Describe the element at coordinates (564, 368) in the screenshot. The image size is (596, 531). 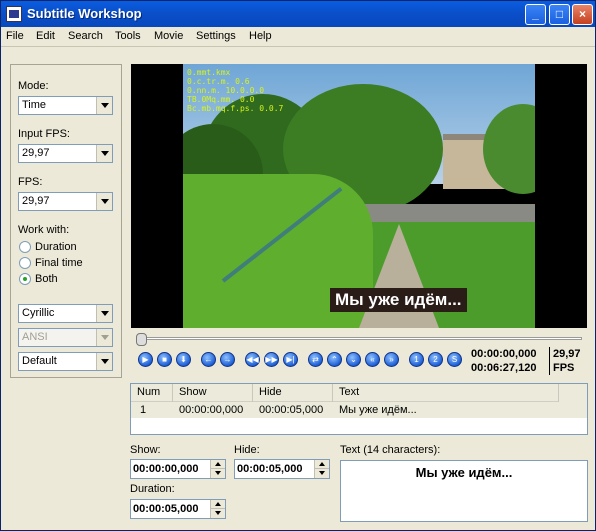
I see `fps-readout-label: FPS` at that location.